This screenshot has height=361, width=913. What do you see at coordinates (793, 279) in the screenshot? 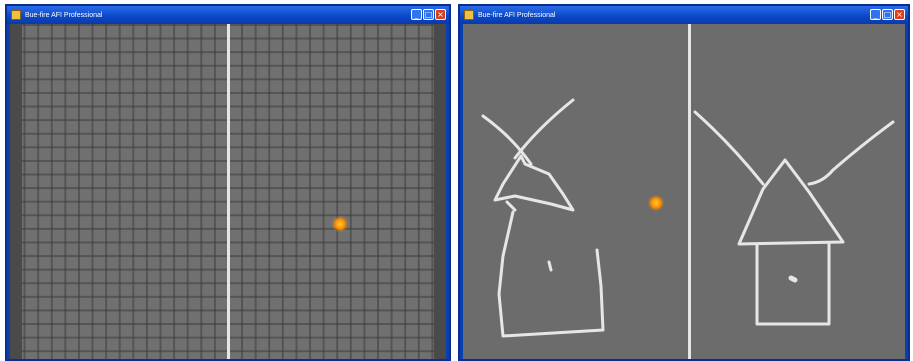
I see `sketch-right-window` at bounding box center [793, 279].